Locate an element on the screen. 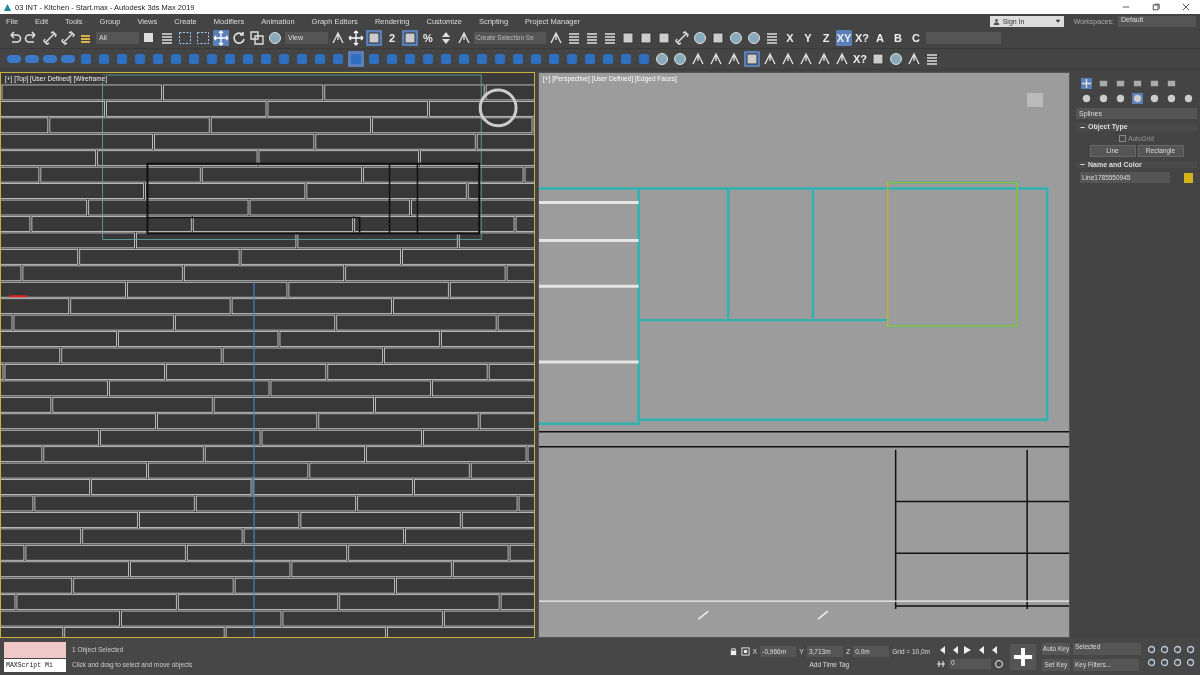 The image size is (1200, 675). playback-icon is located at coordinates (967, 649).